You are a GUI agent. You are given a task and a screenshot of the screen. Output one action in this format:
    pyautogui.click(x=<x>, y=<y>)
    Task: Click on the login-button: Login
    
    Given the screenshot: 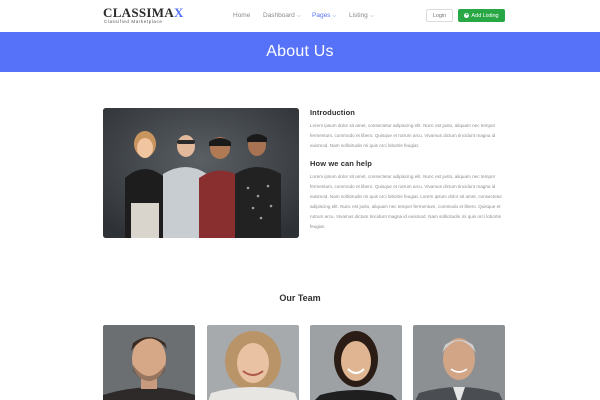 What is the action you would take?
    pyautogui.click(x=439, y=15)
    